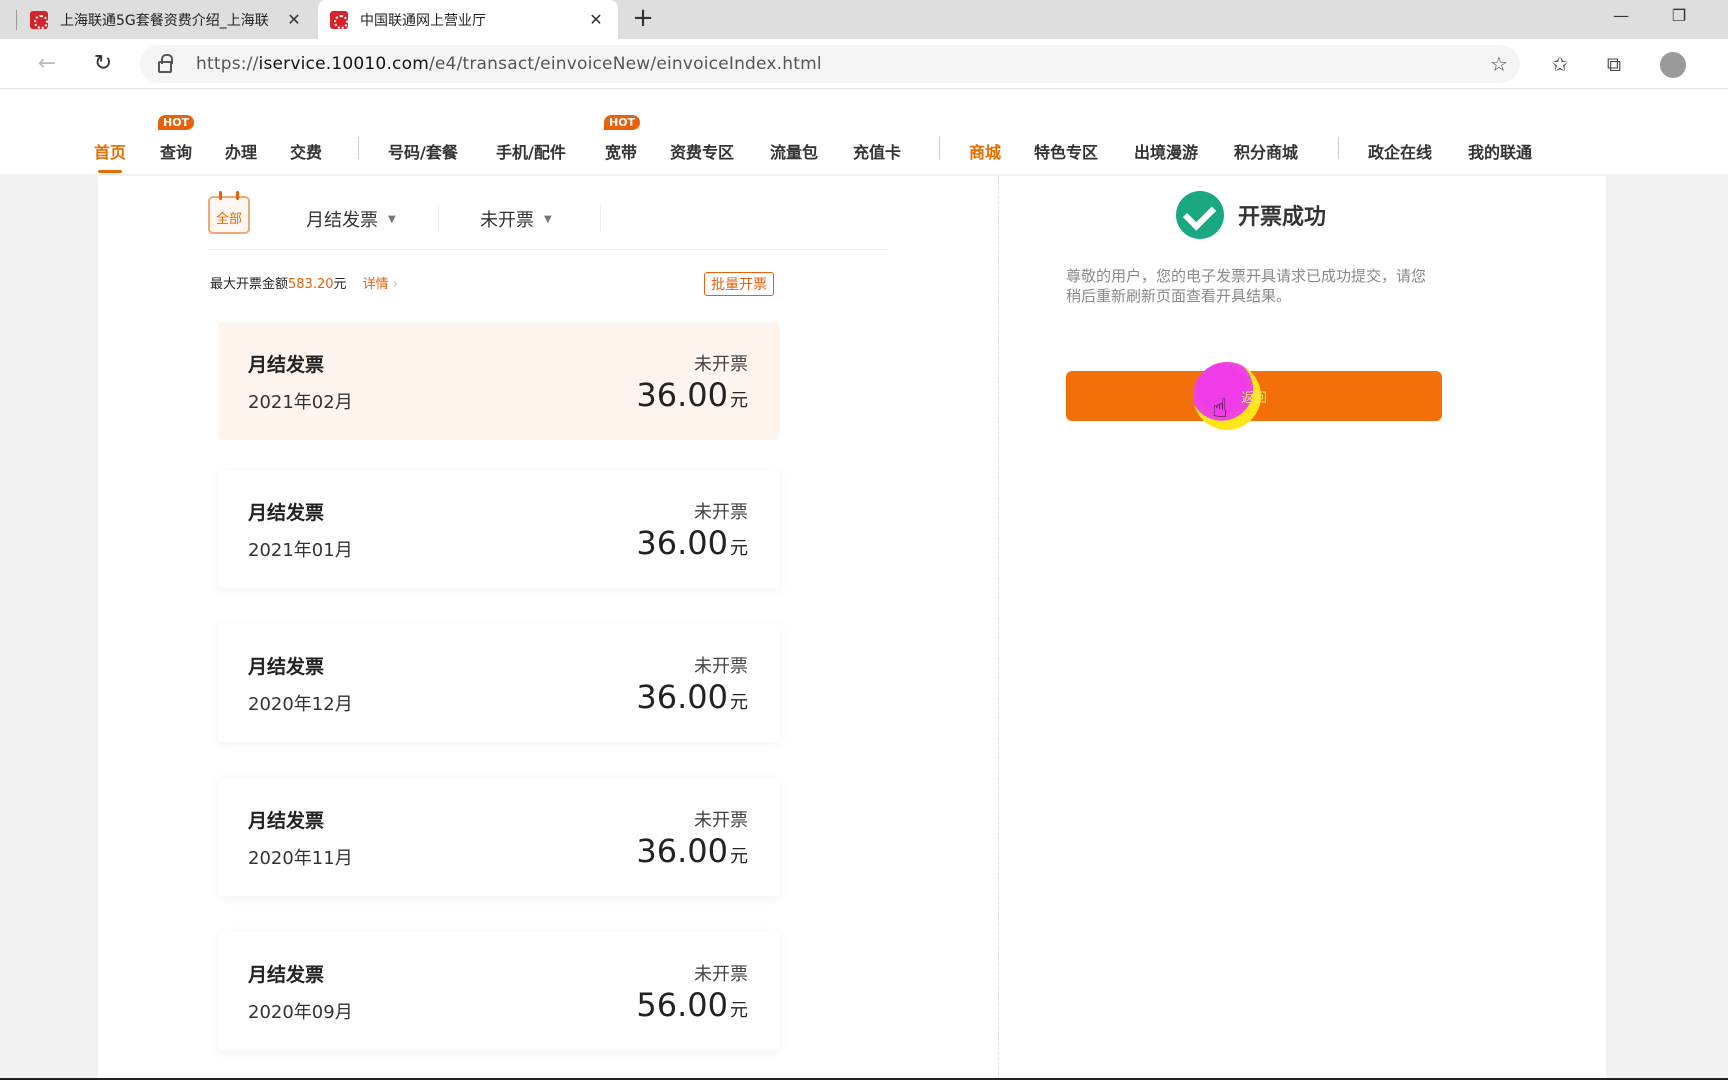 Image resolution: width=1728 pixels, height=1080 pixels. What do you see at coordinates (1246, 286) in the screenshot?
I see `success-description: 尊敬的用户，您的电子发票开具请求已成功提交，请您稍后重新刷新页面查看开具结果。` at bounding box center [1246, 286].